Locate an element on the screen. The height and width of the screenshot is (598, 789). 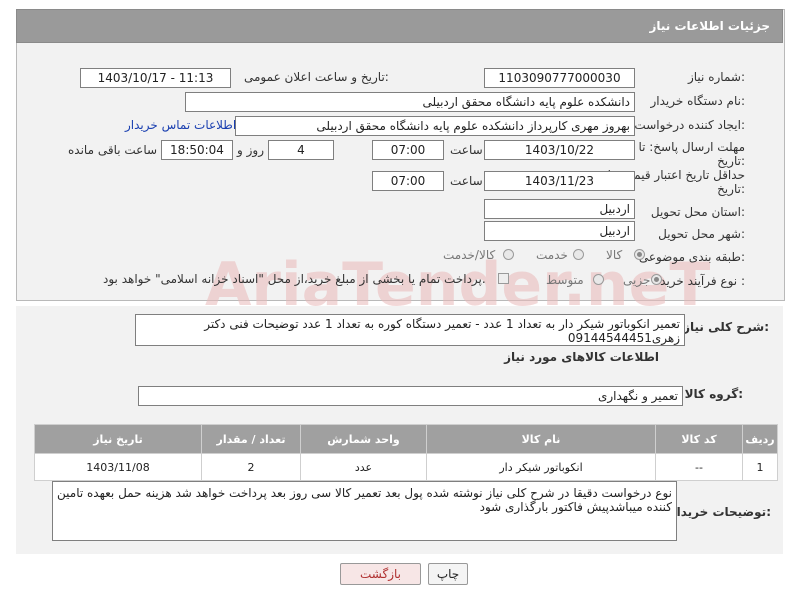
process-minor-label: جزیی is located at coordinates (637, 280).